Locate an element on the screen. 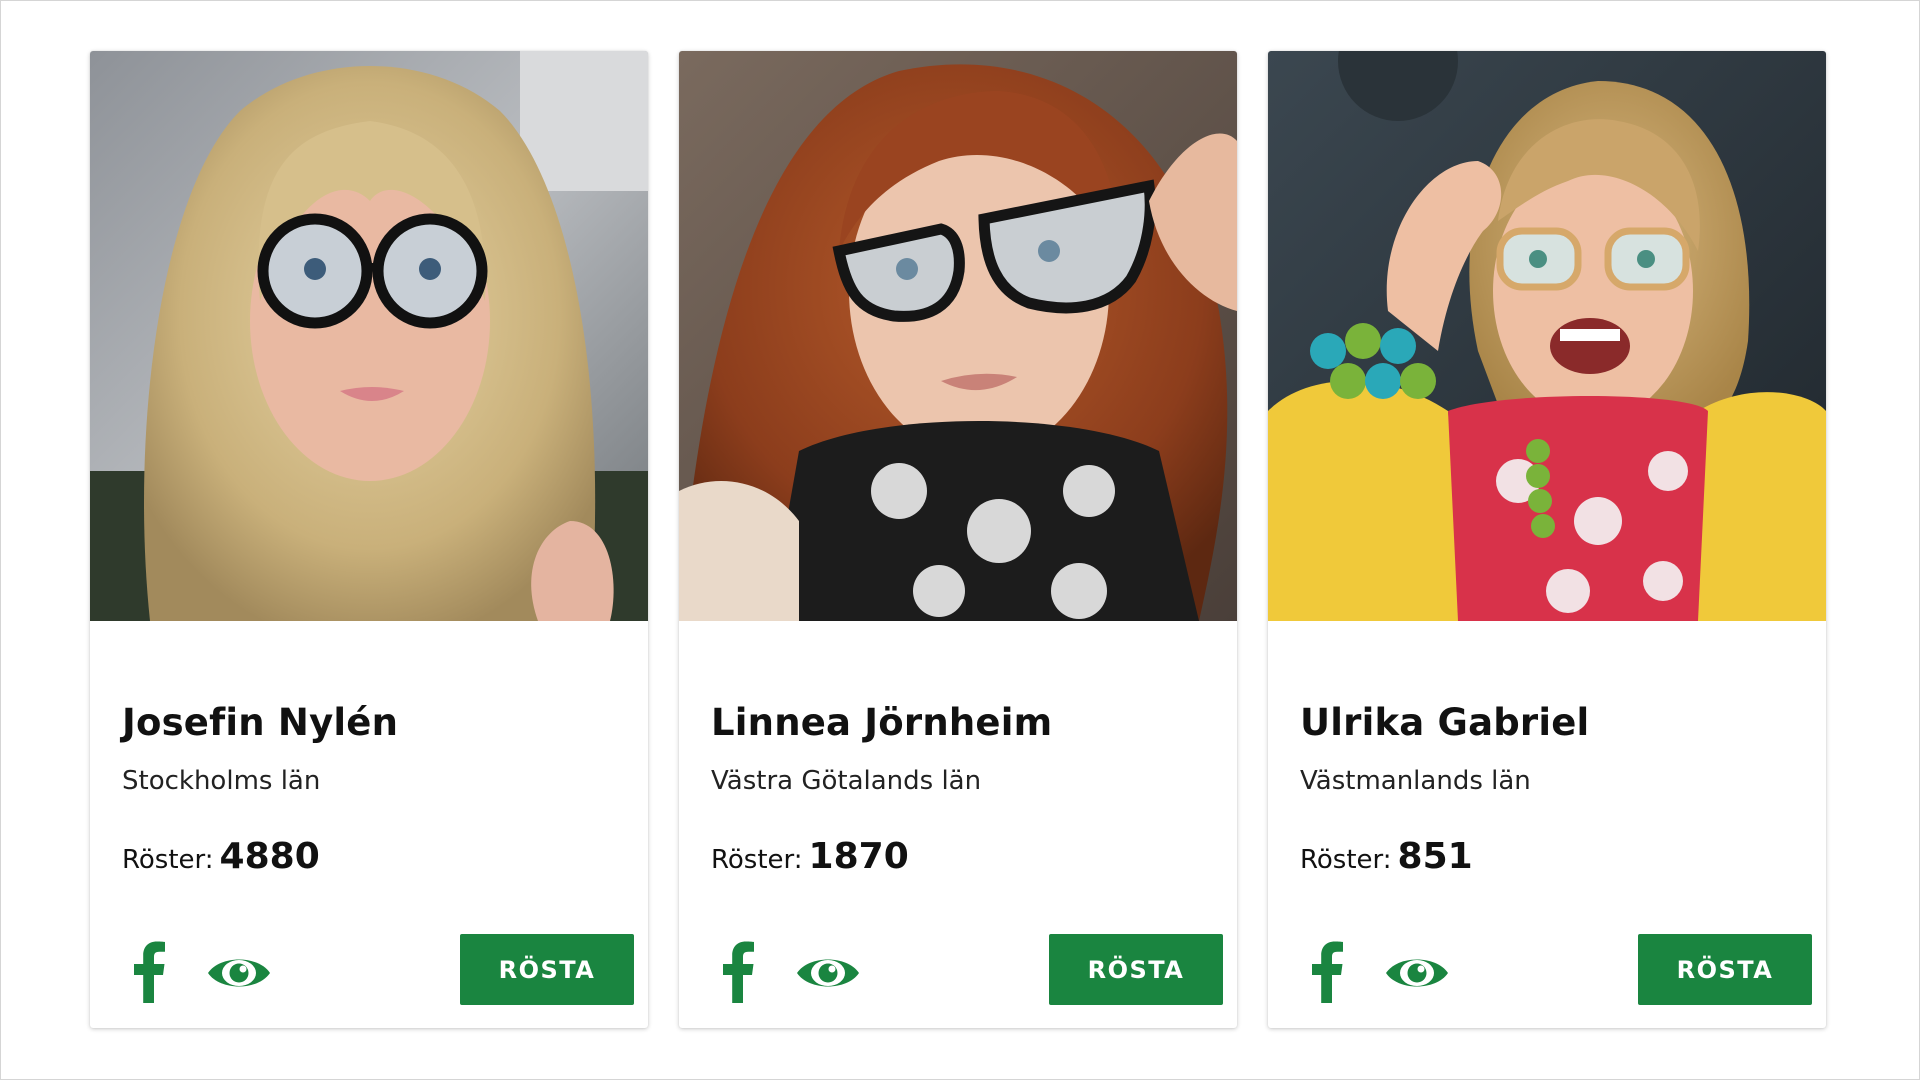 This screenshot has width=1920, height=1080. candidate-region: Västmanlands län is located at coordinates (1415, 781).